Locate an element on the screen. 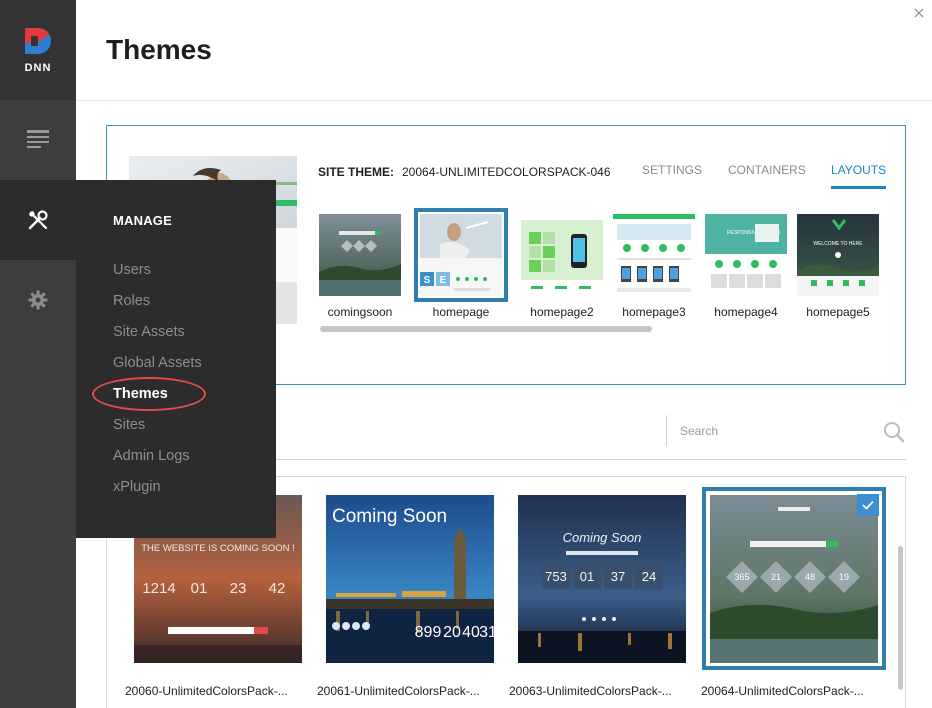 Image resolution: width=932 pixels, height=708 pixels. content-list-icon is located at coordinates (38, 139).